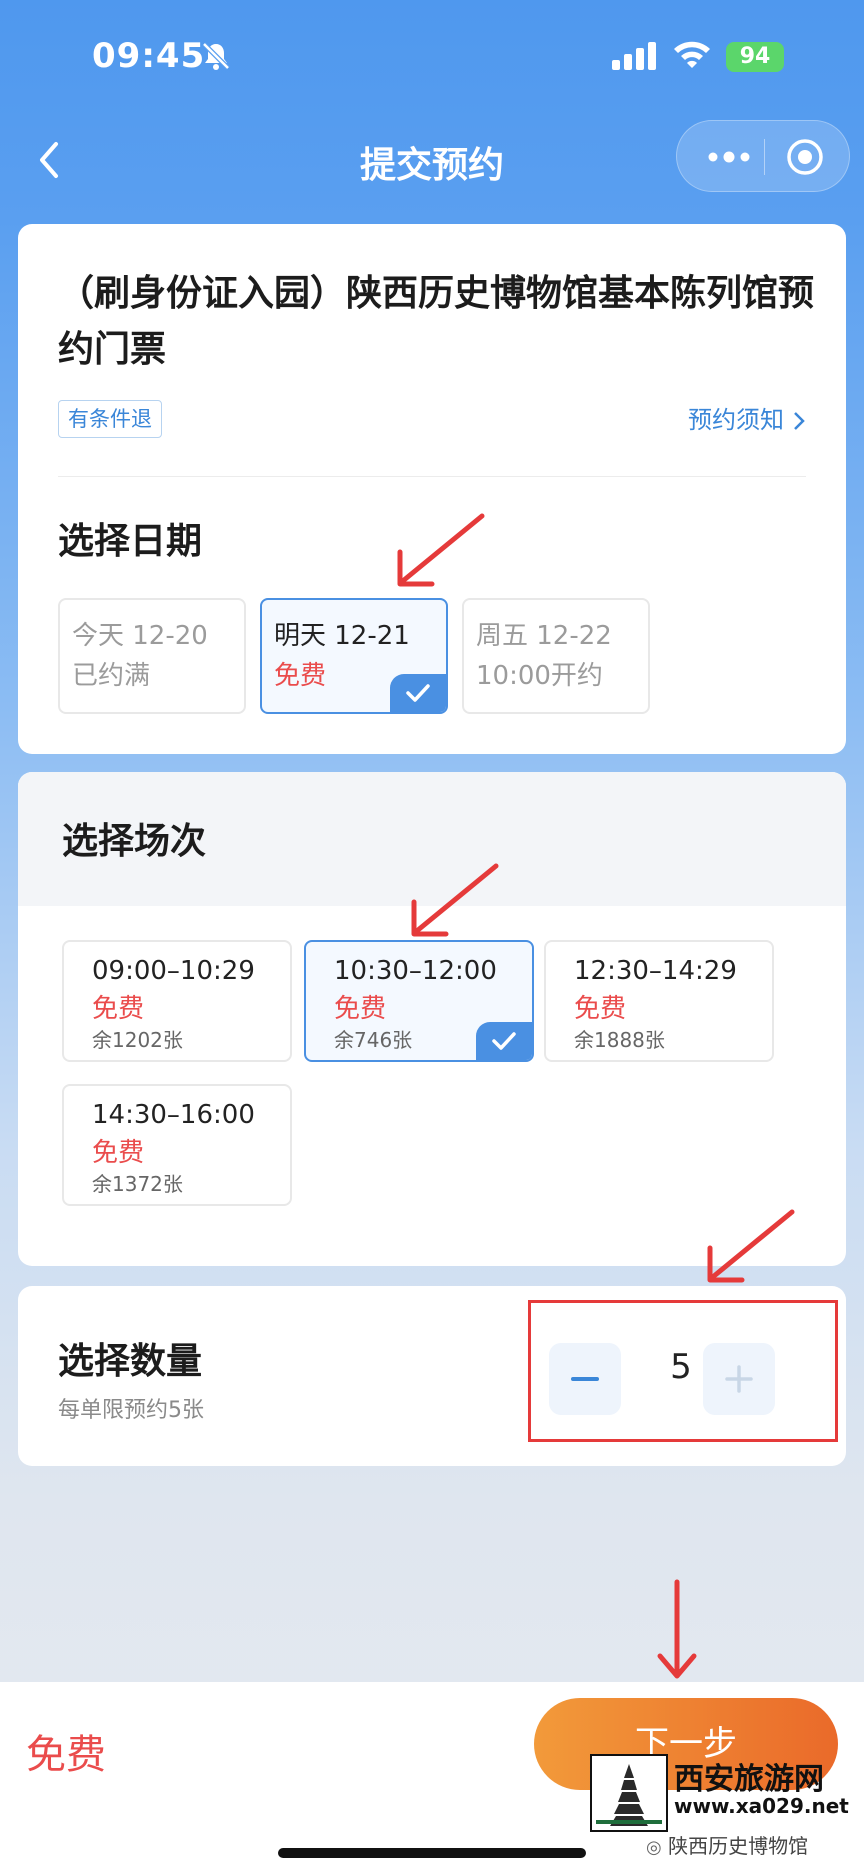  I want to click on watermark: 西安旅游网 www.xa029.net ◎ 陕西历史博物馆, so click(725, 1806).